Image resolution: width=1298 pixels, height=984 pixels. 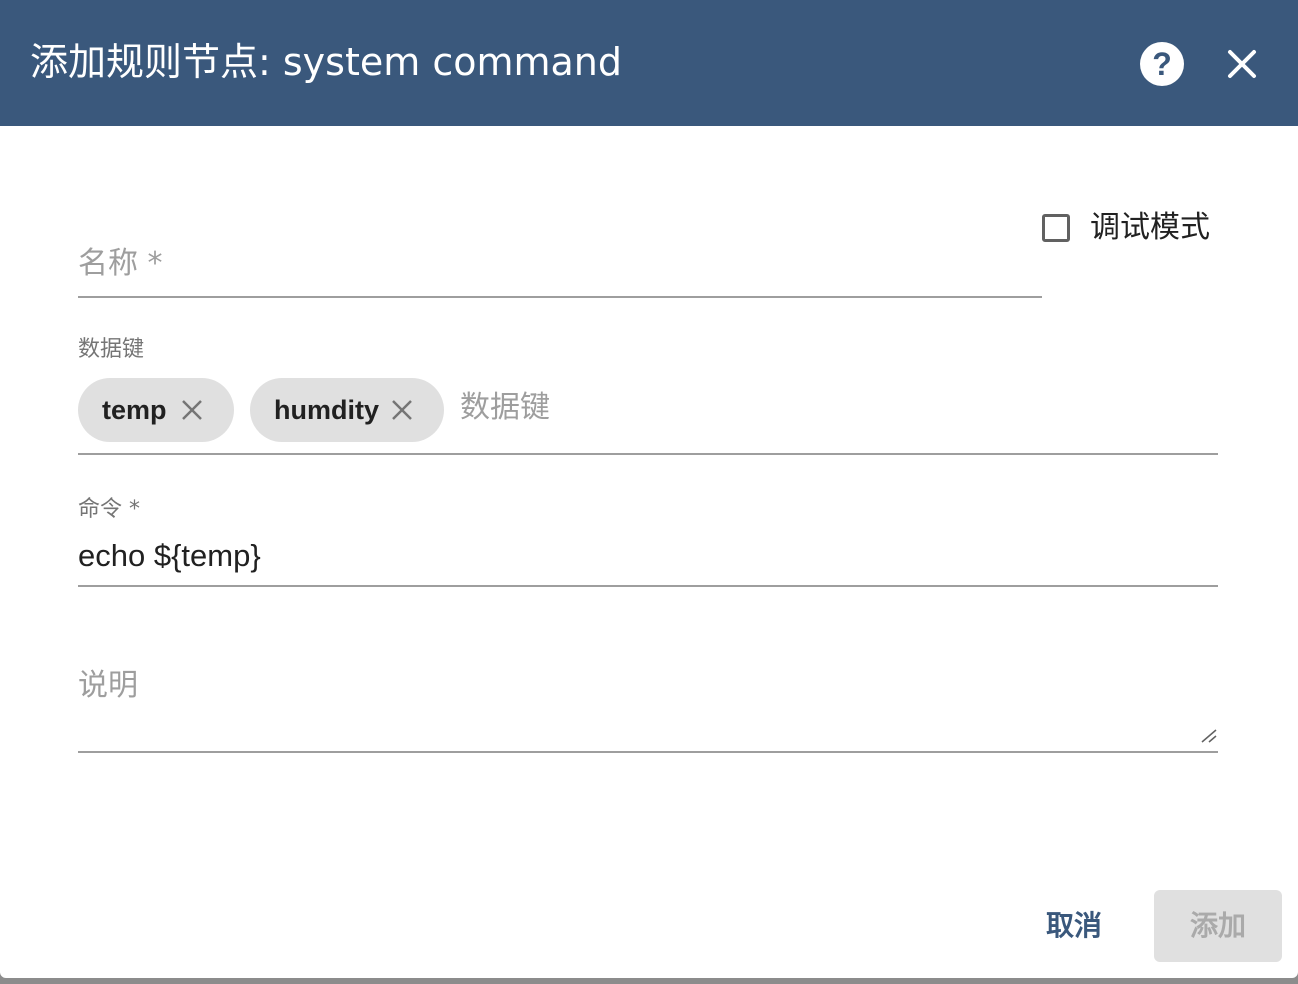 What do you see at coordinates (109, 509) in the screenshot?
I see `command-label: 命令 *` at bounding box center [109, 509].